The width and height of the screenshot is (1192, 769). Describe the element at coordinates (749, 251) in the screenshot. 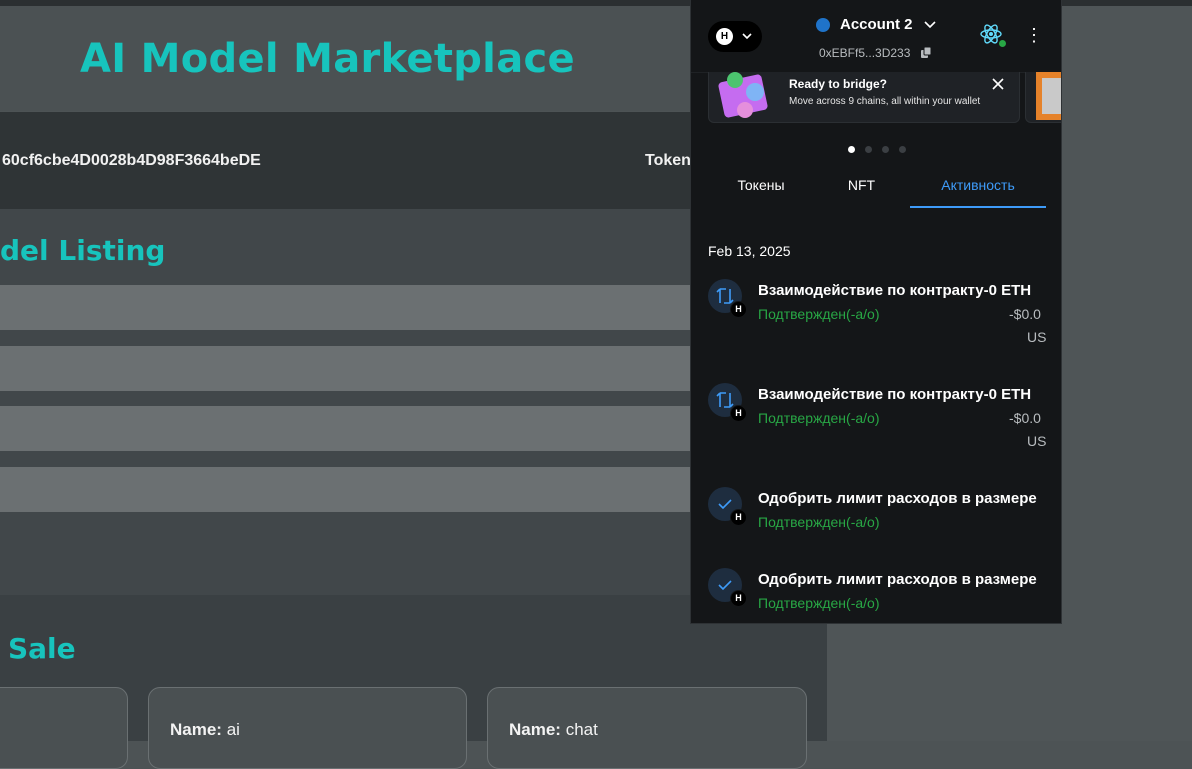

I see `activity-date: Feb 13, 2025` at that location.